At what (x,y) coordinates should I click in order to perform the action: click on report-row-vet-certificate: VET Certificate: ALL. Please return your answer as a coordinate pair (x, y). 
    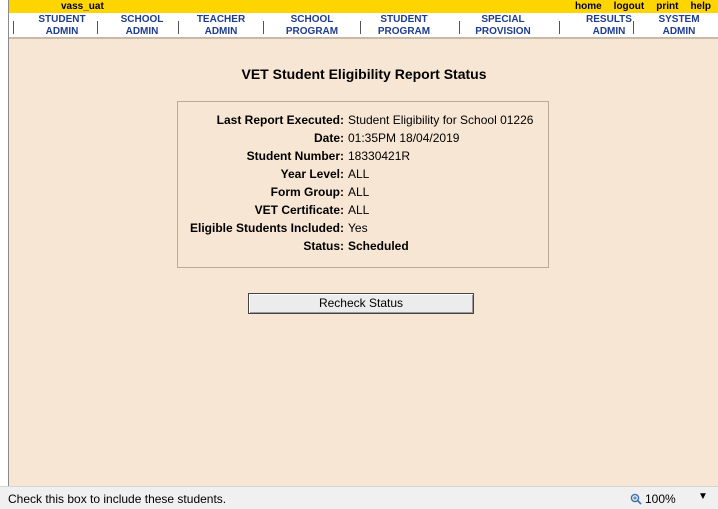
    Looking at the image, I should click on (364, 212).